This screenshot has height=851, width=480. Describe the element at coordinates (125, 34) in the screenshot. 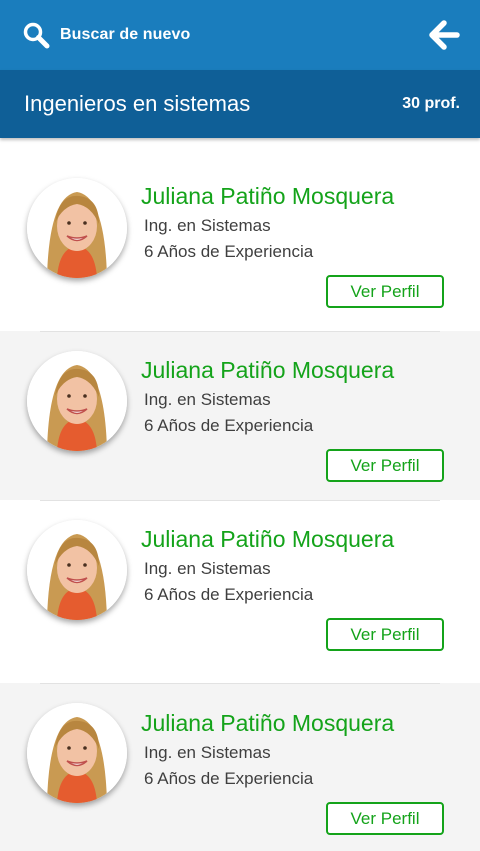

I see `search-again-label: Buscar de nuevo` at that location.